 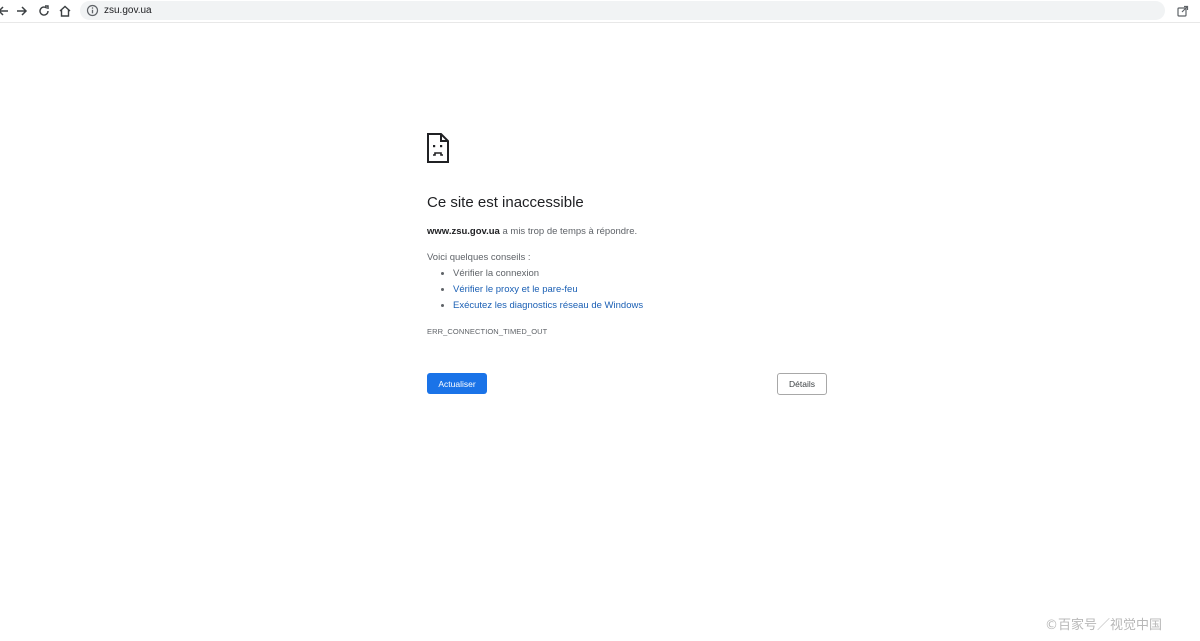 What do you see at coordinates (802, 384) in the screenshot?
I see `details-button: Détails` at bounding box center [802, 384].